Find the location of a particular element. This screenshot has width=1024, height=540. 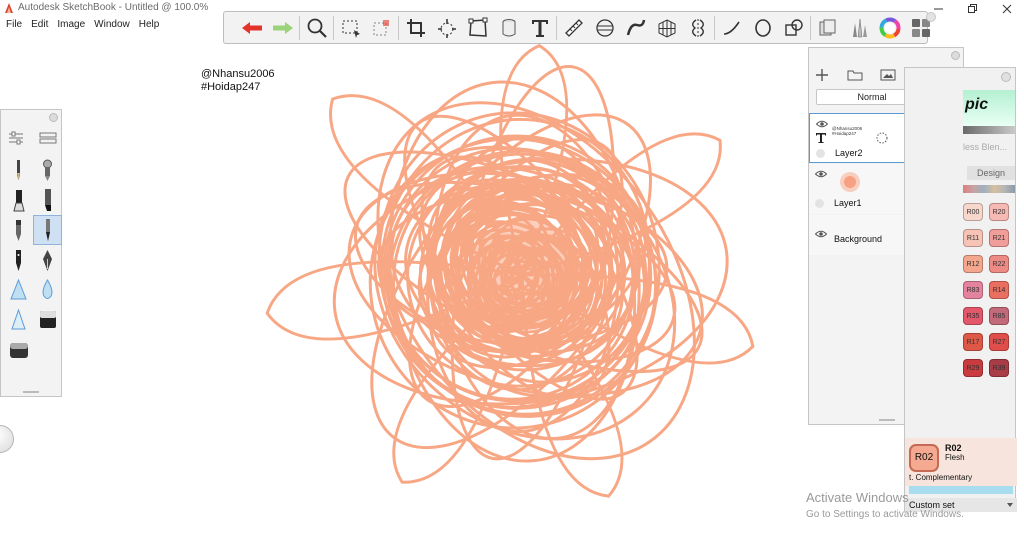

perspective-button is located at coordinates (666, 27).